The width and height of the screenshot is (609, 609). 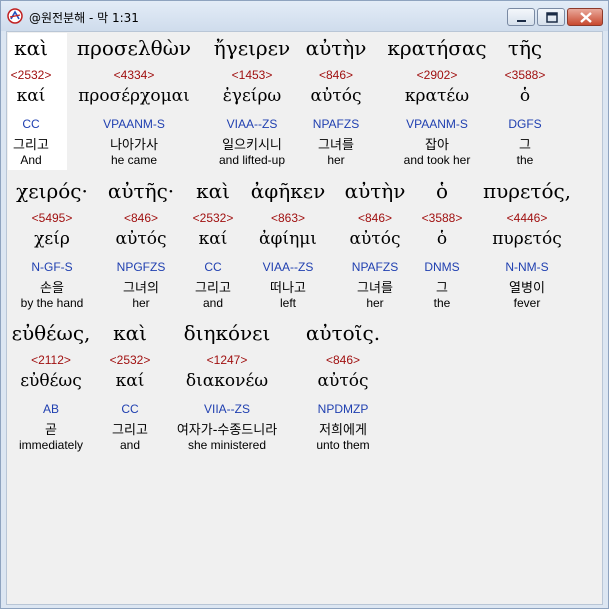 I want to click on morphology-code: N-NM-S, so click(x=527, y=267).